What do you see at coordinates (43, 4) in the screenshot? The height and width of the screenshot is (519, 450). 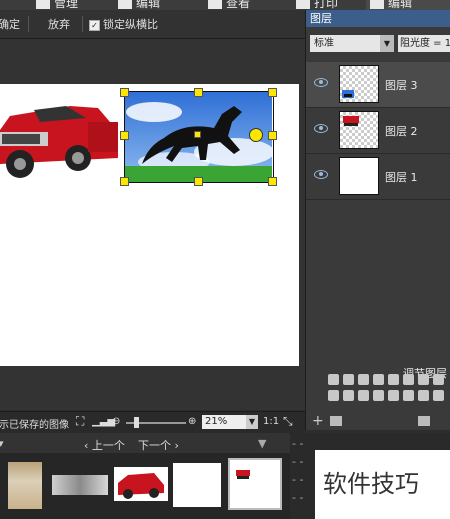 I see `grid-icon` at bounding box center [43, 4].